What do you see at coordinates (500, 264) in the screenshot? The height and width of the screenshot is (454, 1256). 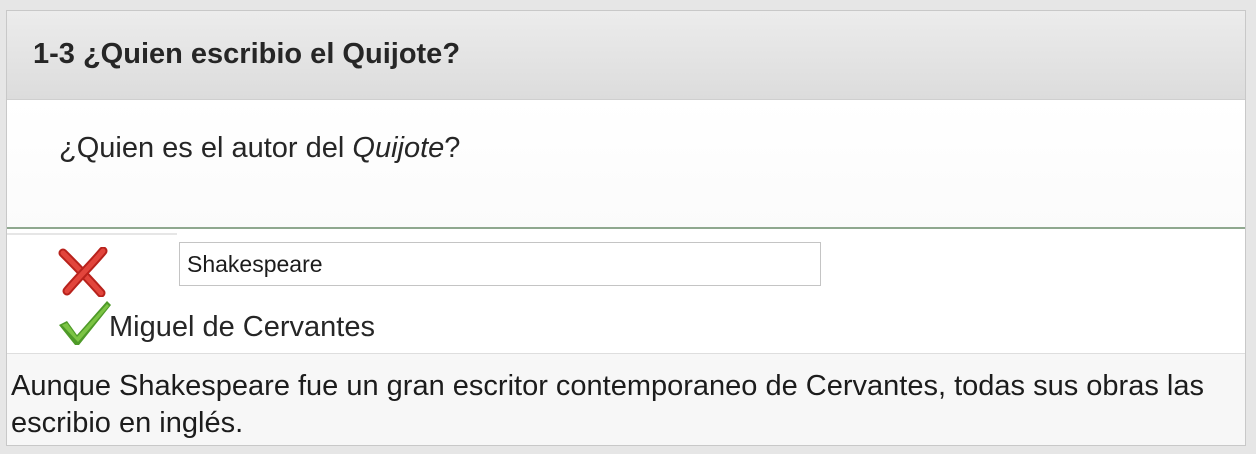 I see `answer-input` at bounding box center [500, 264].